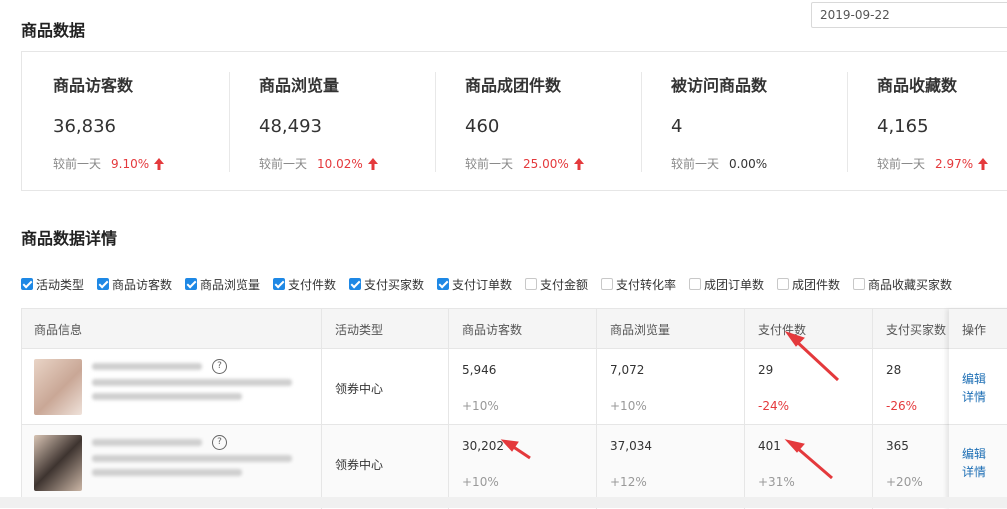 This screenshot has height=509, width=1007. What do you see at coordinates (222, 284) in the screenshot?
I see `checkbox-views: 商品浏览量` at bounding box center [222, 284].